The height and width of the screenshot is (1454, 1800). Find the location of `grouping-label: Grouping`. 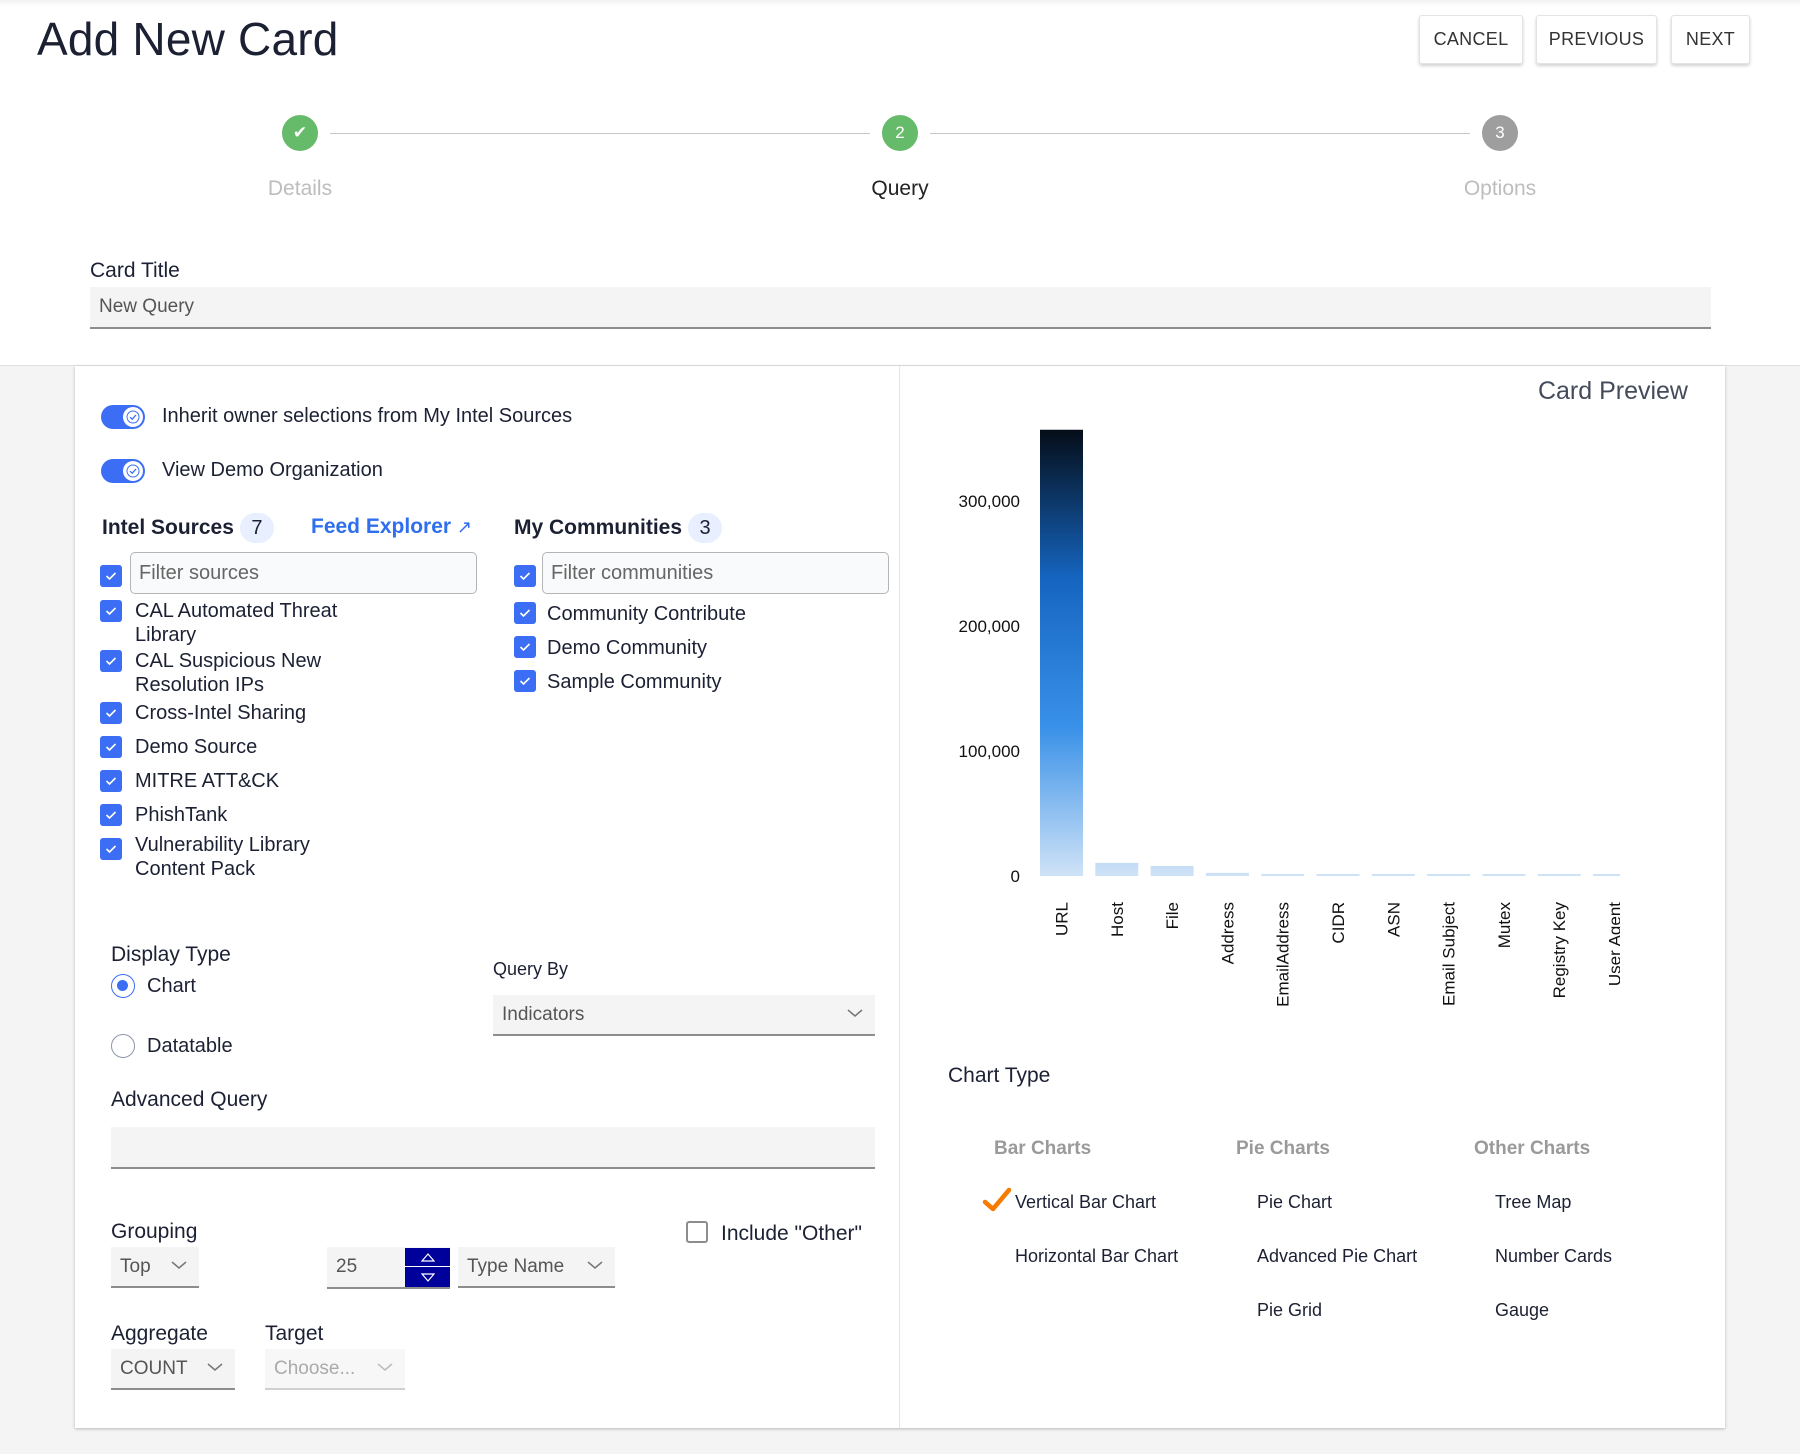

grouping-label: Grouping is located at coordinates (154, 1231).